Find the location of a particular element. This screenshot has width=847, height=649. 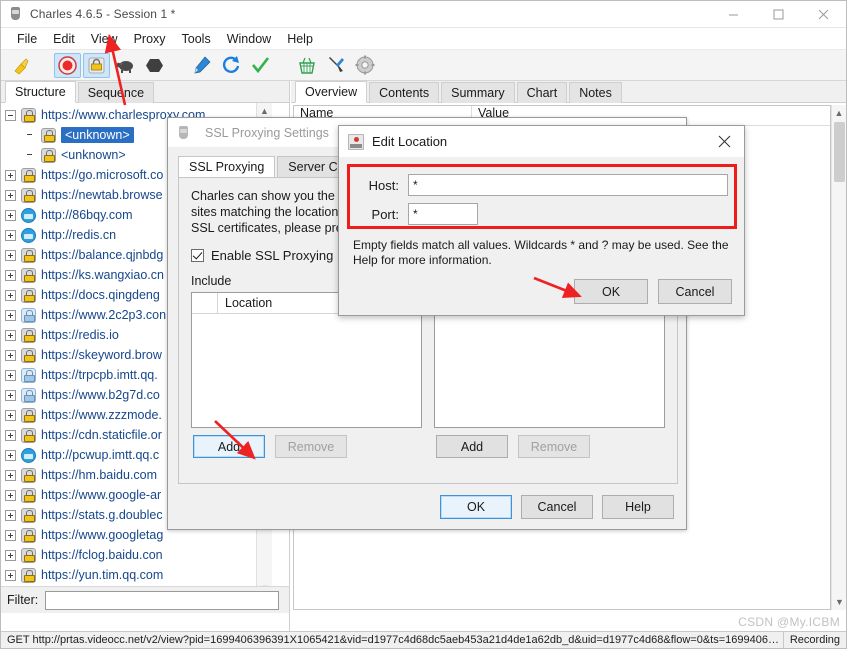

edit-dialog-title-bar: Edit Location is located at coordinates (541, 141).